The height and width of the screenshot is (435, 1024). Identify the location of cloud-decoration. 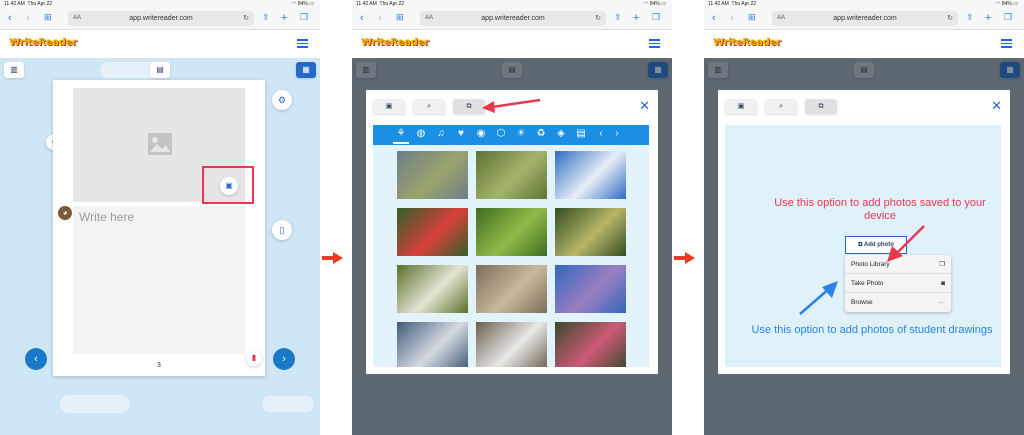
(288, 404).